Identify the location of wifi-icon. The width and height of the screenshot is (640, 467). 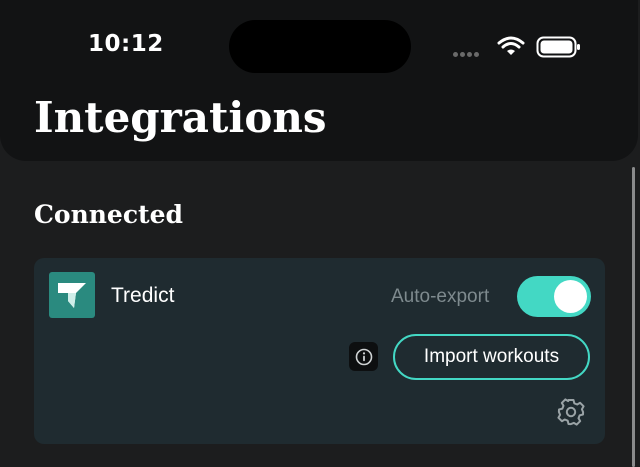
(511, 45).